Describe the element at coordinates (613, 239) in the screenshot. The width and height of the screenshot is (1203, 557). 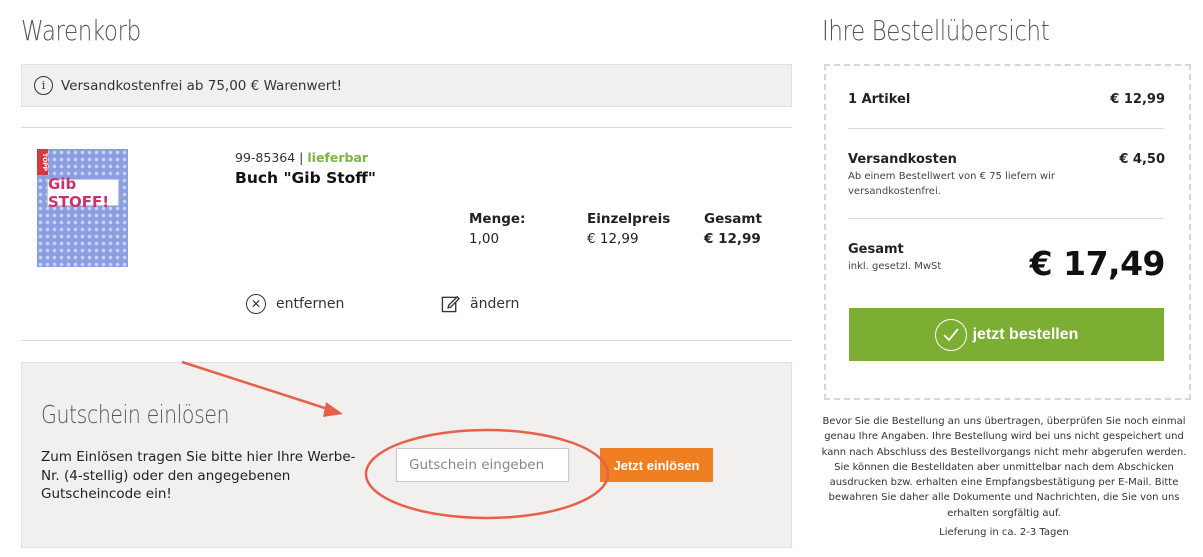
I see `unit-price-value: € 12,99` at that location.